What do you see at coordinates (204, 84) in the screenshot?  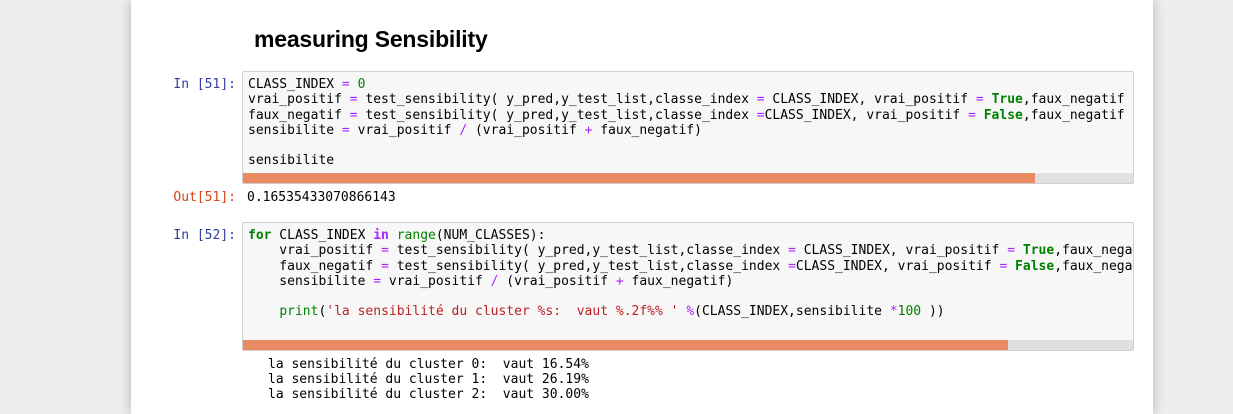 I see `input-prompt-51: In [51]:` at bounding box center [204, 84].